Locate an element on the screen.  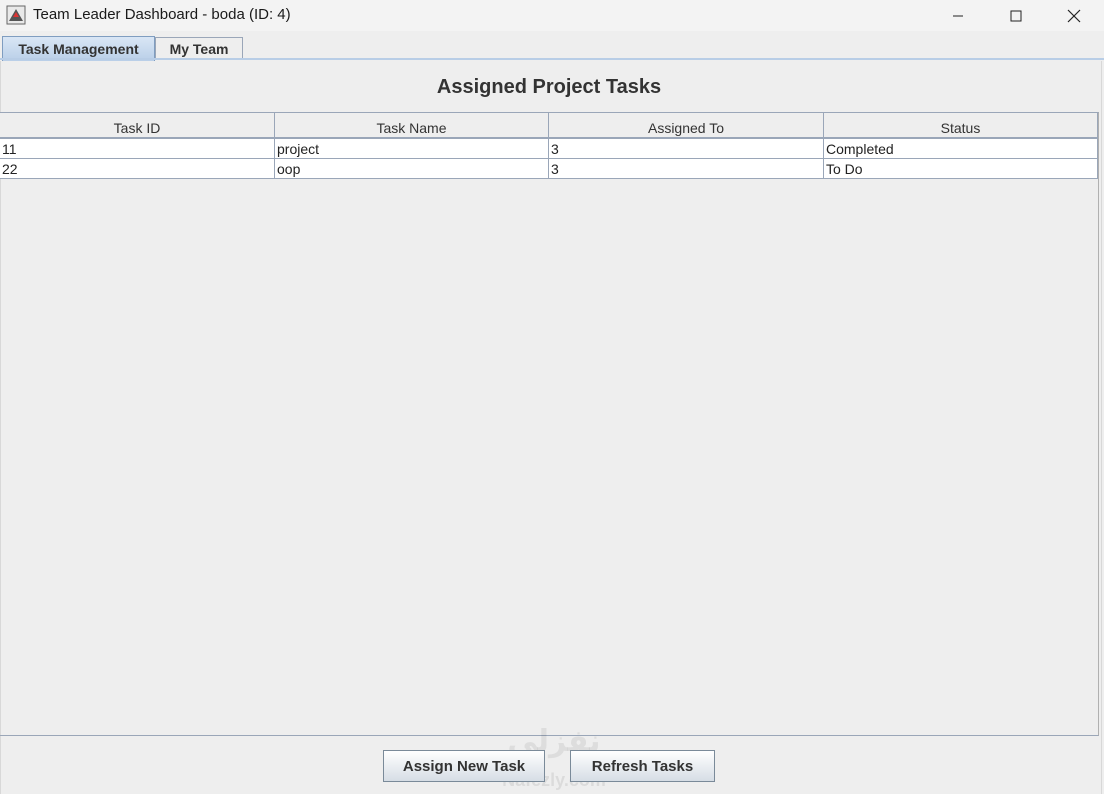
window-titlebar: Team Leader Dashboard - boda (ID: 4) is located at coordinates (552, 15).